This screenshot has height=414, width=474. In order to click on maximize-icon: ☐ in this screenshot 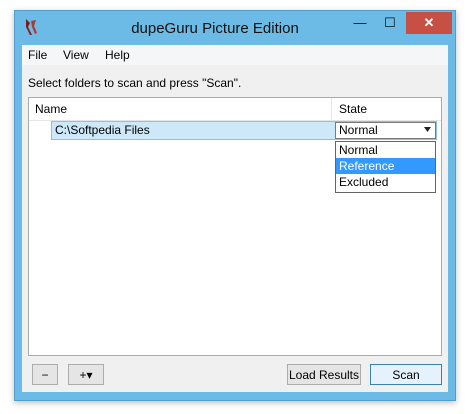, I will do `click(390, 23)`.